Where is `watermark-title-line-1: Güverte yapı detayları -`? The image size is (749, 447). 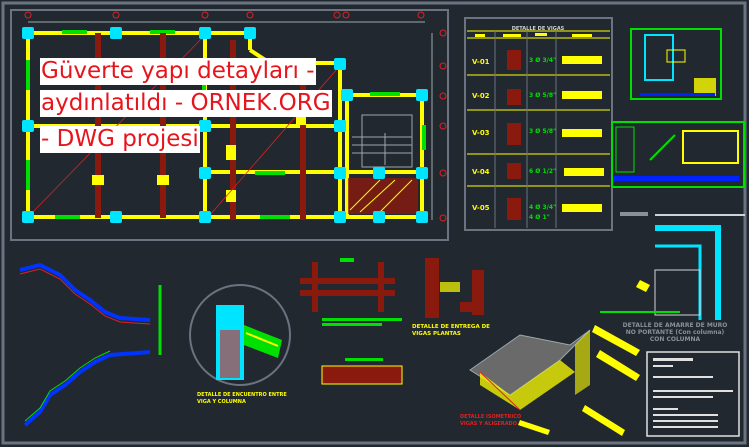 watermark-title-line-1: Güverte yapı detayları - is located at coordinates (178, 71).